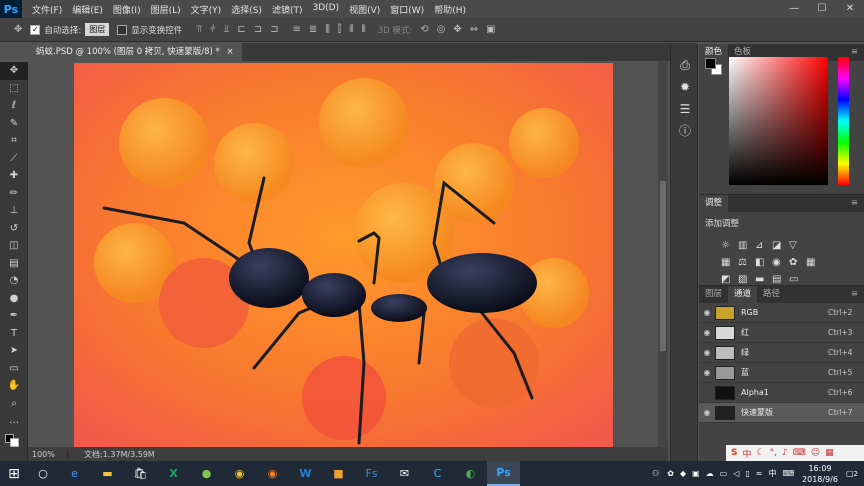 This screenshot has height=486, width=864. I want to click on properties-icon: ☰, so click(685, 109).